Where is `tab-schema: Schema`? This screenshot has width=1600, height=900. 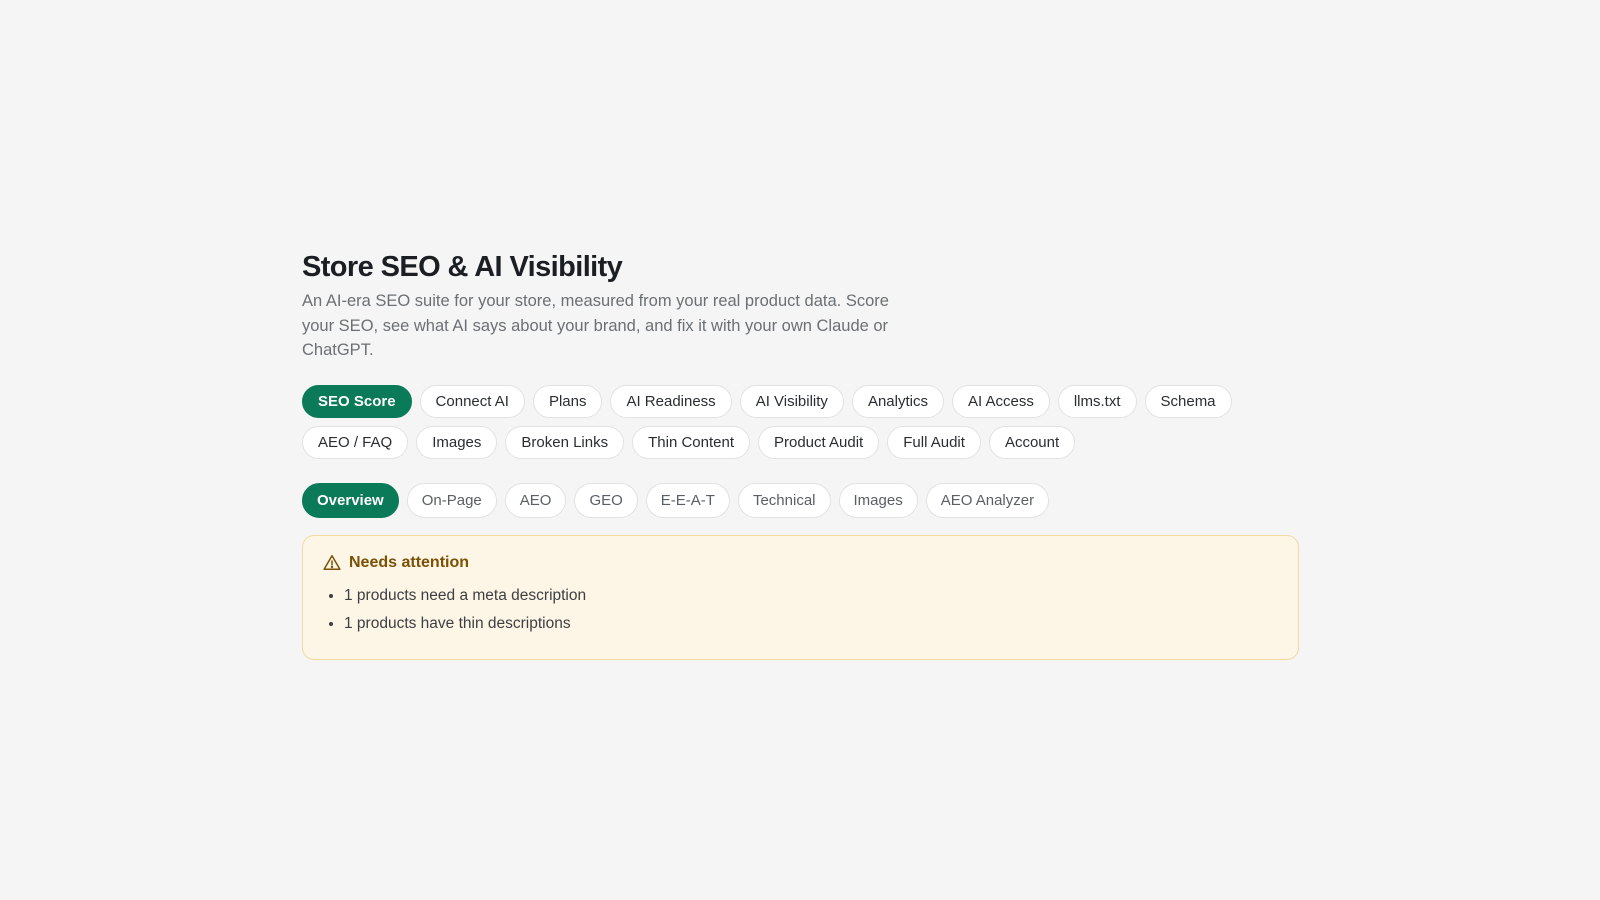 tab-schema: Schema is located at coordinates (1188, 401).